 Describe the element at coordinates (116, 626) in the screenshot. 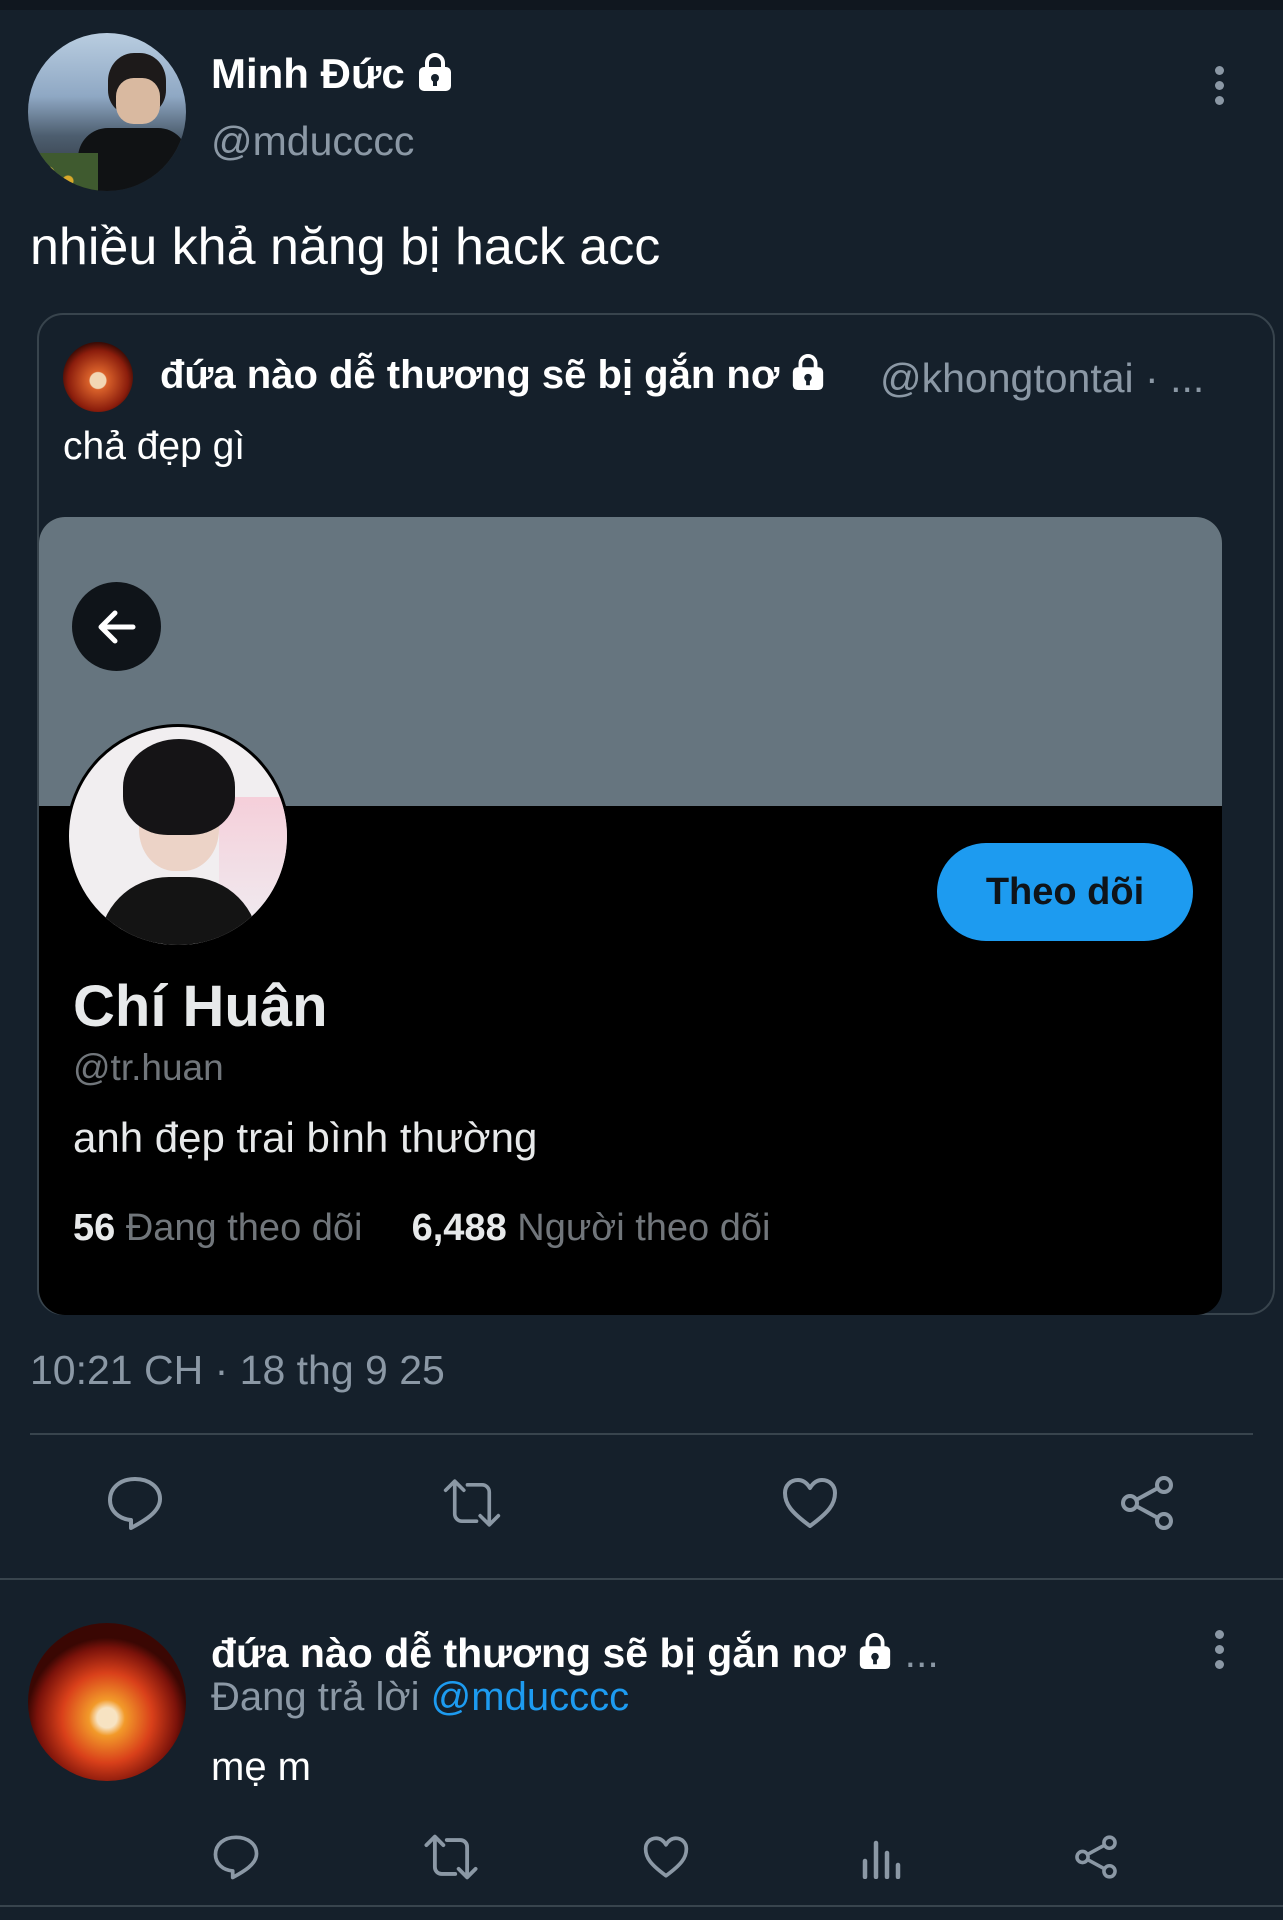

I see `back-arrow-icon` at that location.